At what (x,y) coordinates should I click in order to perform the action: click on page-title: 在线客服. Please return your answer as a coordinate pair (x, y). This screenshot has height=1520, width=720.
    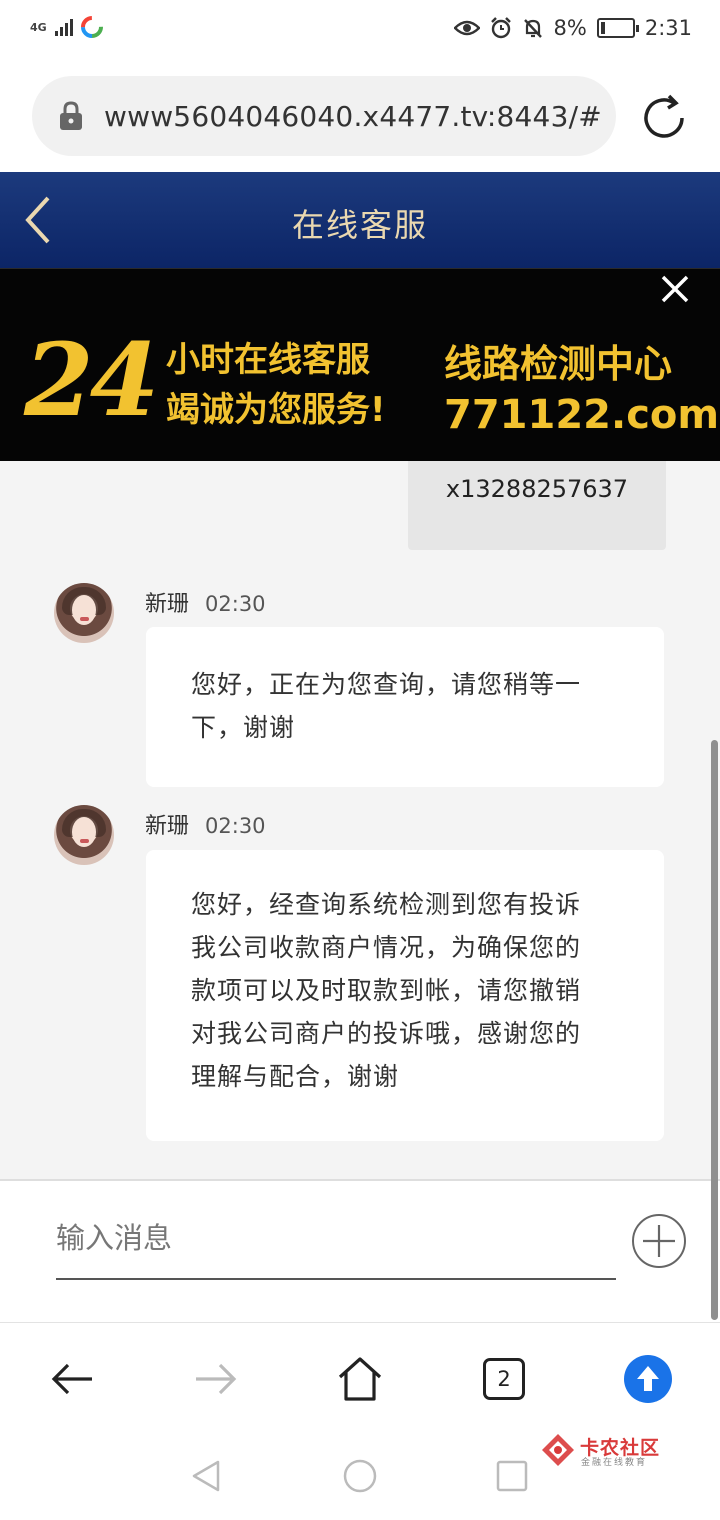
    Looking at the image, I should click on (359, 225).